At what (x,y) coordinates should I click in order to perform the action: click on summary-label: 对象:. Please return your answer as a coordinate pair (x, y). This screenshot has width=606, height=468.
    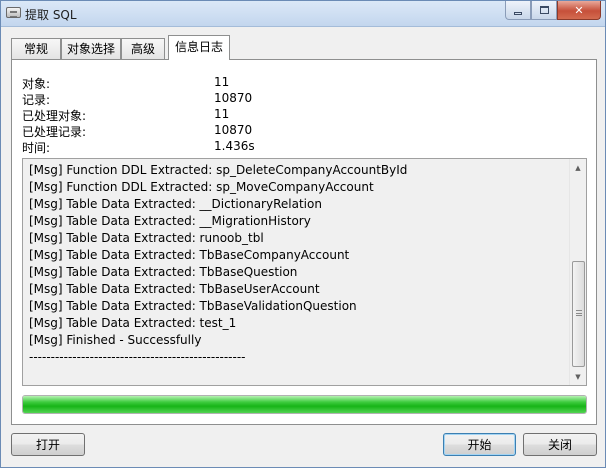
    Looking at the image, I should click on (36, 84).